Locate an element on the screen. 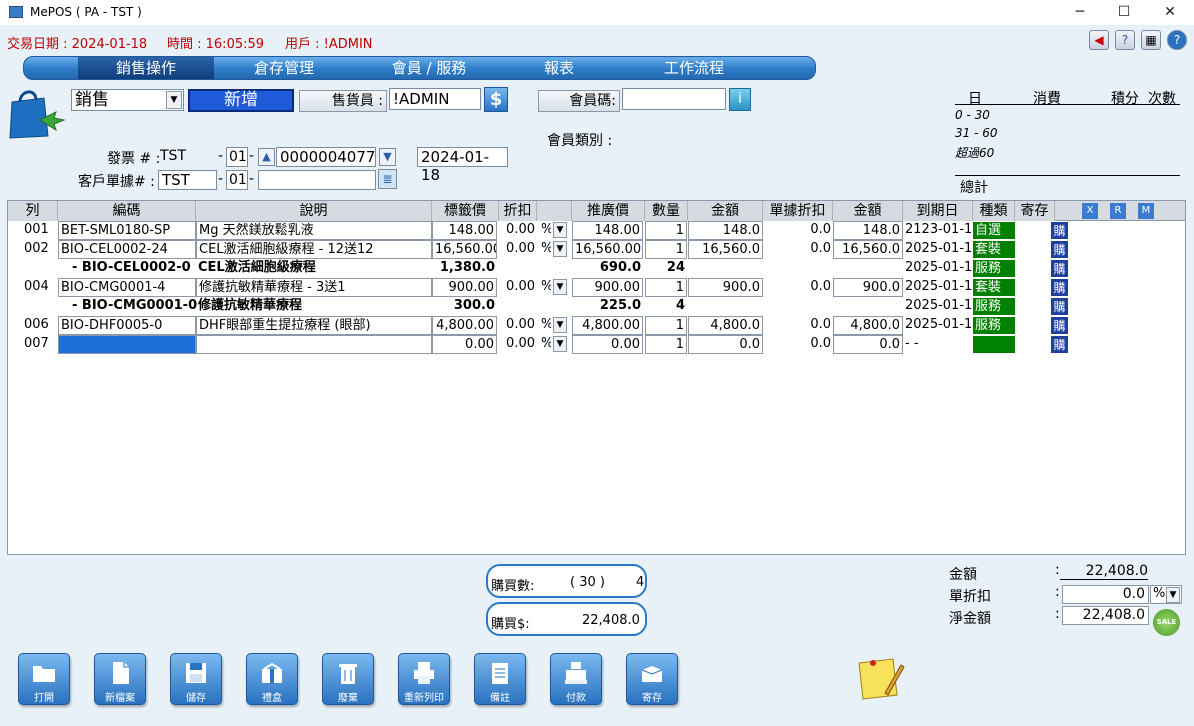 This screenshot has width=1194, height=726. promo-price-field: 900.00 is located at coordinates (607, 287).